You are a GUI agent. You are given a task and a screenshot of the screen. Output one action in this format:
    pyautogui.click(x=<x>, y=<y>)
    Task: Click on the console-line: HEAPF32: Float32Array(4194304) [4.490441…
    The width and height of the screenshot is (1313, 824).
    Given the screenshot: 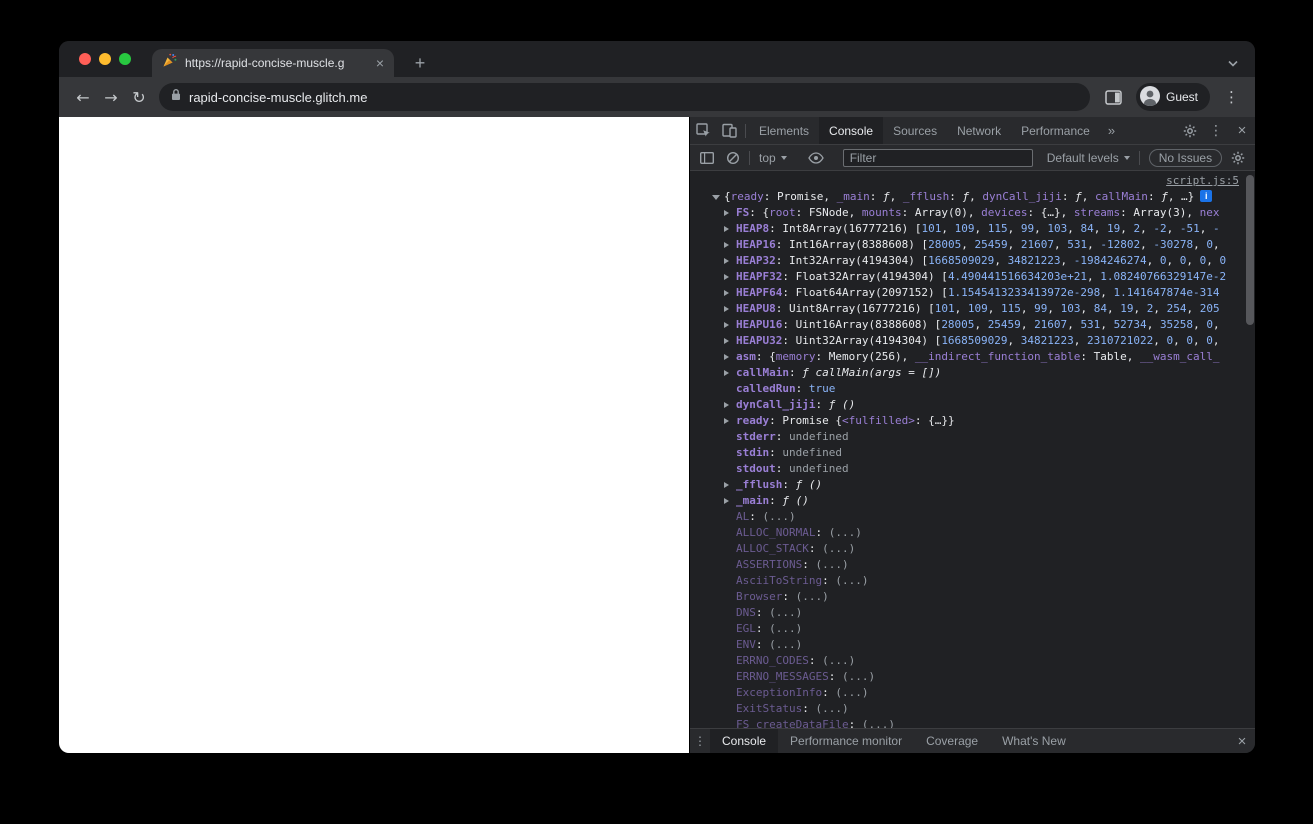 What is the action you would take?
    pyautogui.click(x=972, y=277)
    